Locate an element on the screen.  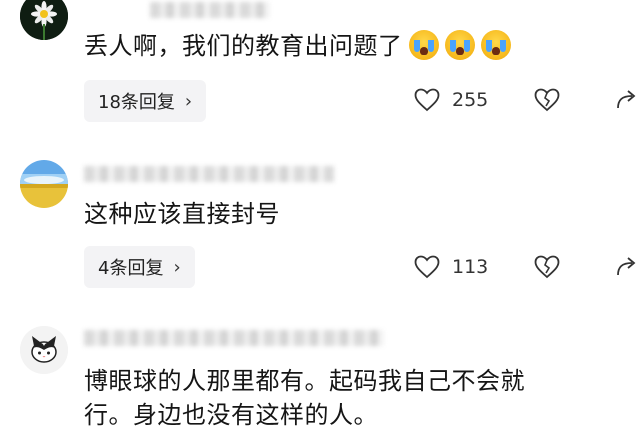
comment-text-content: 这种应该直接封号 is located at coordinates (182, 214).